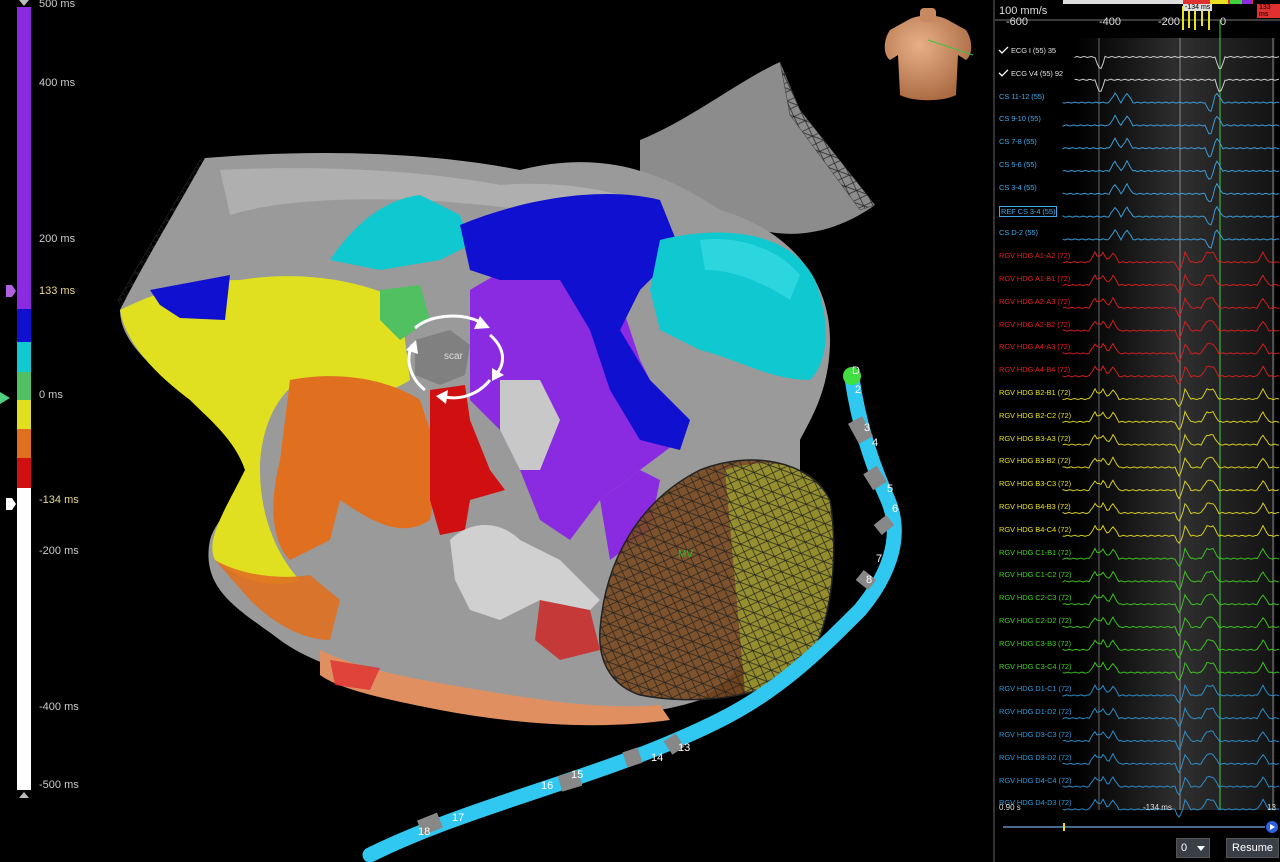  What do you see at coordinates (684, 748) in the screenshot?
I see `electrode-label: 13` at bounding box center [684, 748].